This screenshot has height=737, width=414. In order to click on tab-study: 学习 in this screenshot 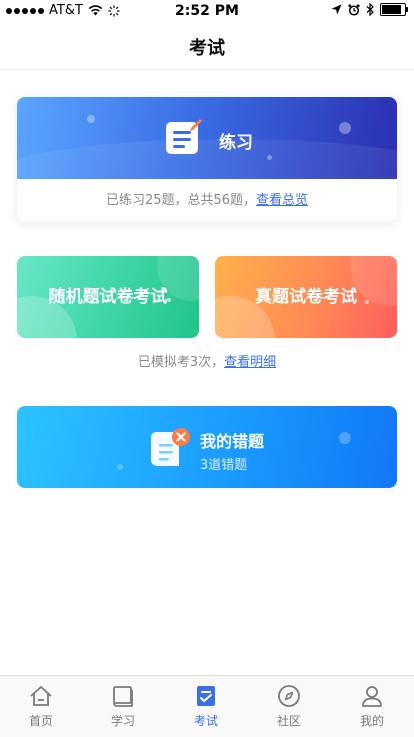, I will do `click(123, 706)`.